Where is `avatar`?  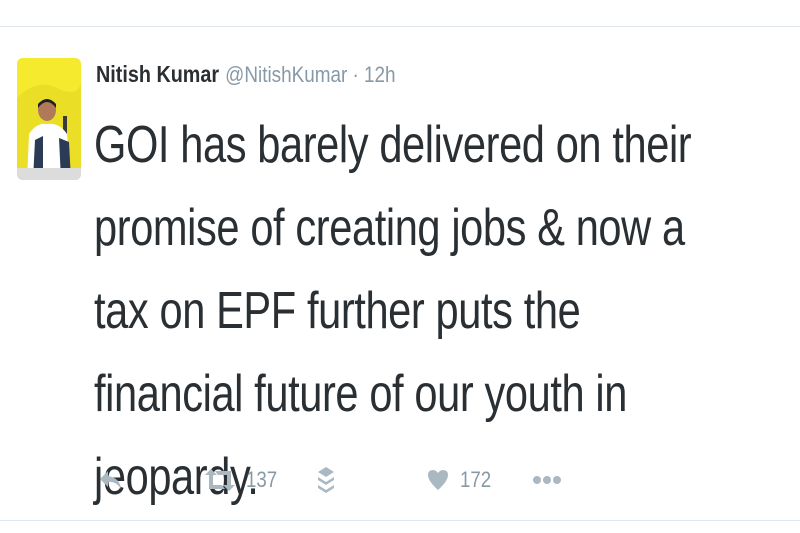 avatar is located at coordinates (49, 119).